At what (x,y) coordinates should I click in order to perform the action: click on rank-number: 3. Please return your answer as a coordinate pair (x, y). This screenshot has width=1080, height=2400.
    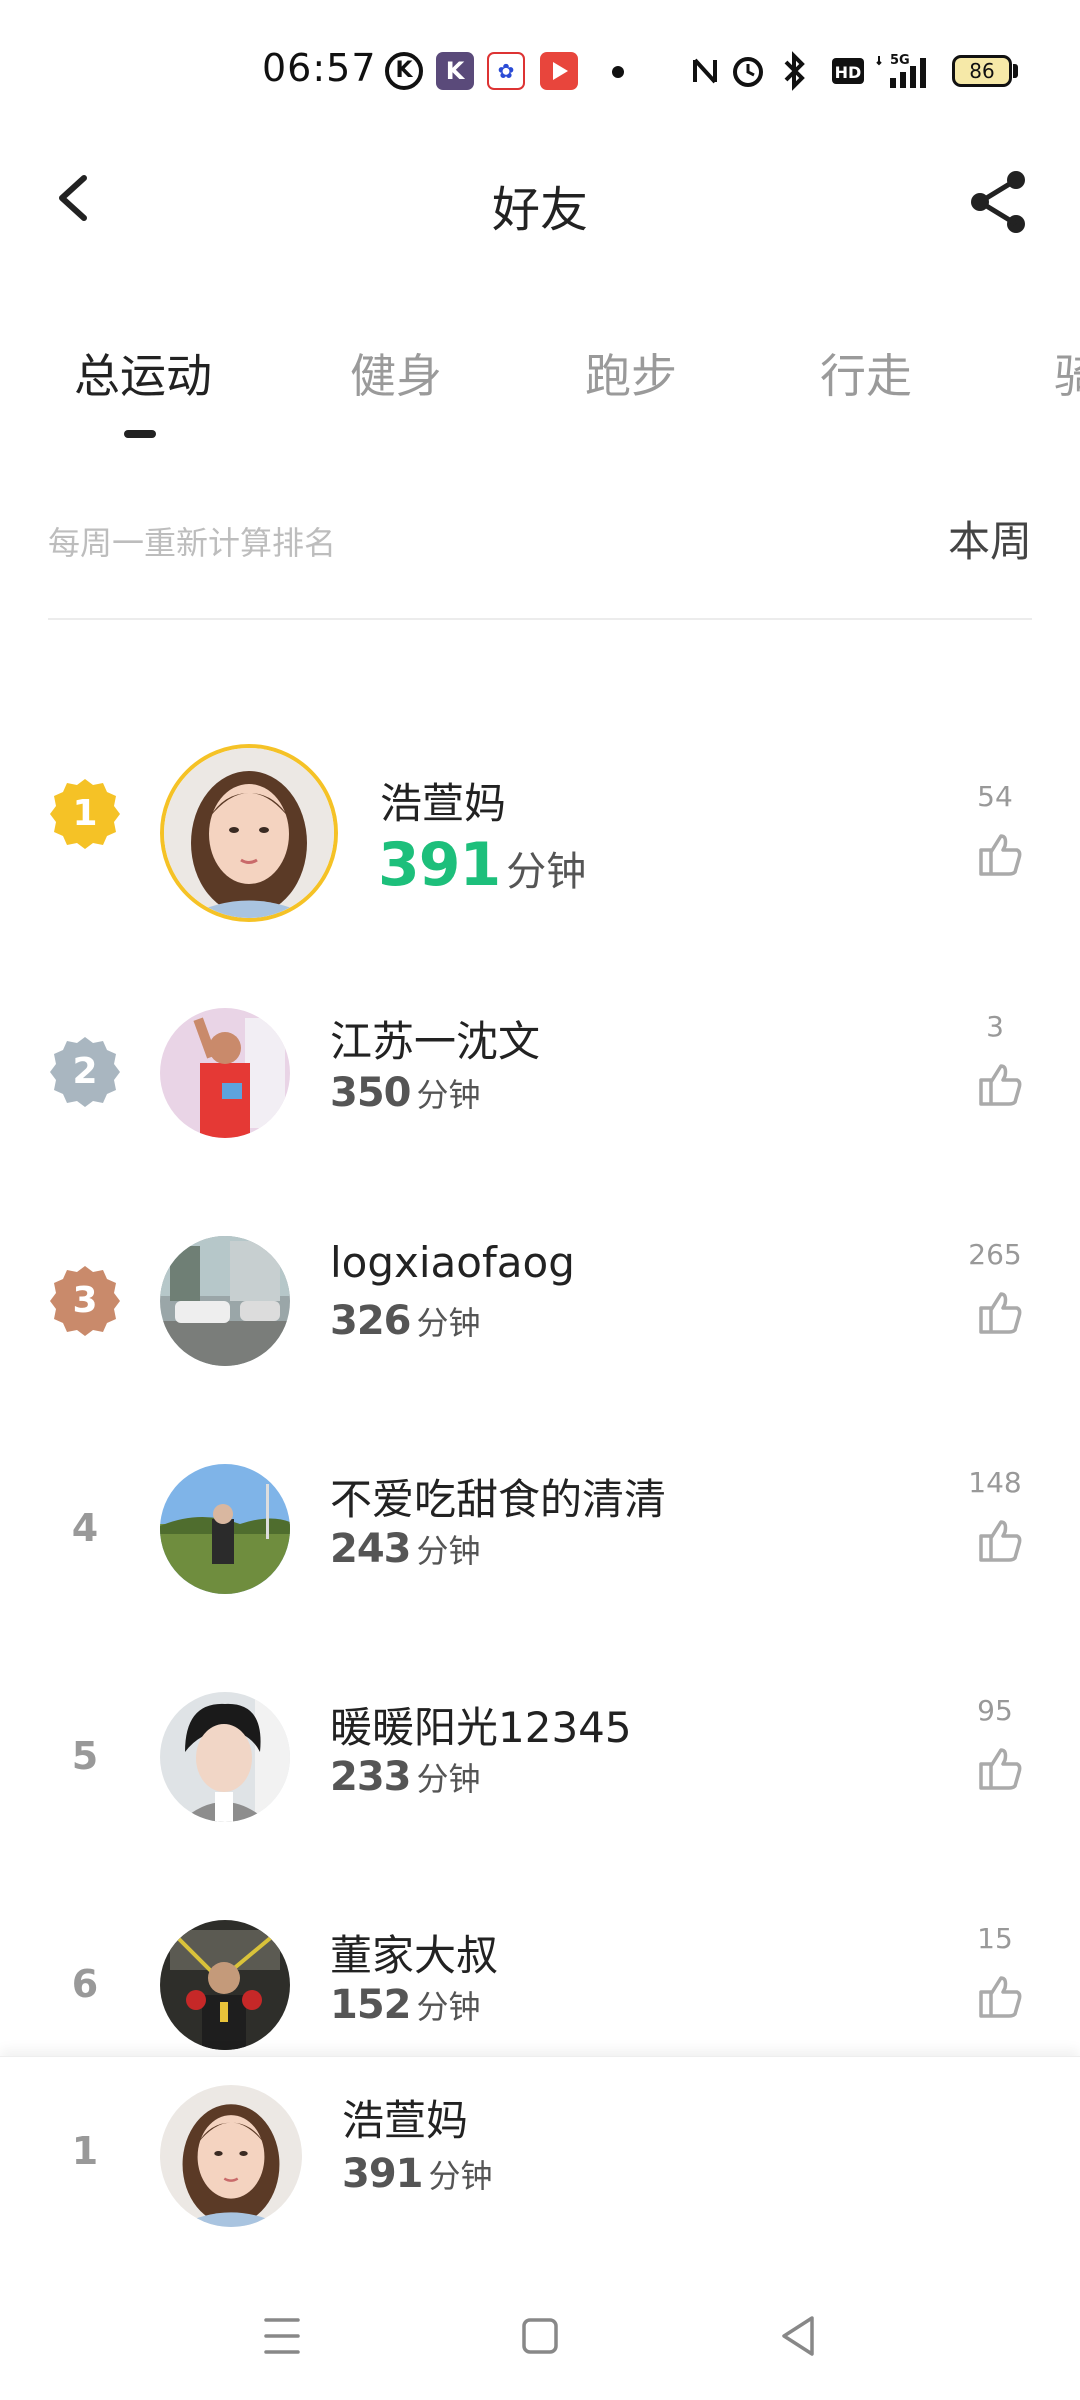
    Looking at the image, I should click on (85, 1300).